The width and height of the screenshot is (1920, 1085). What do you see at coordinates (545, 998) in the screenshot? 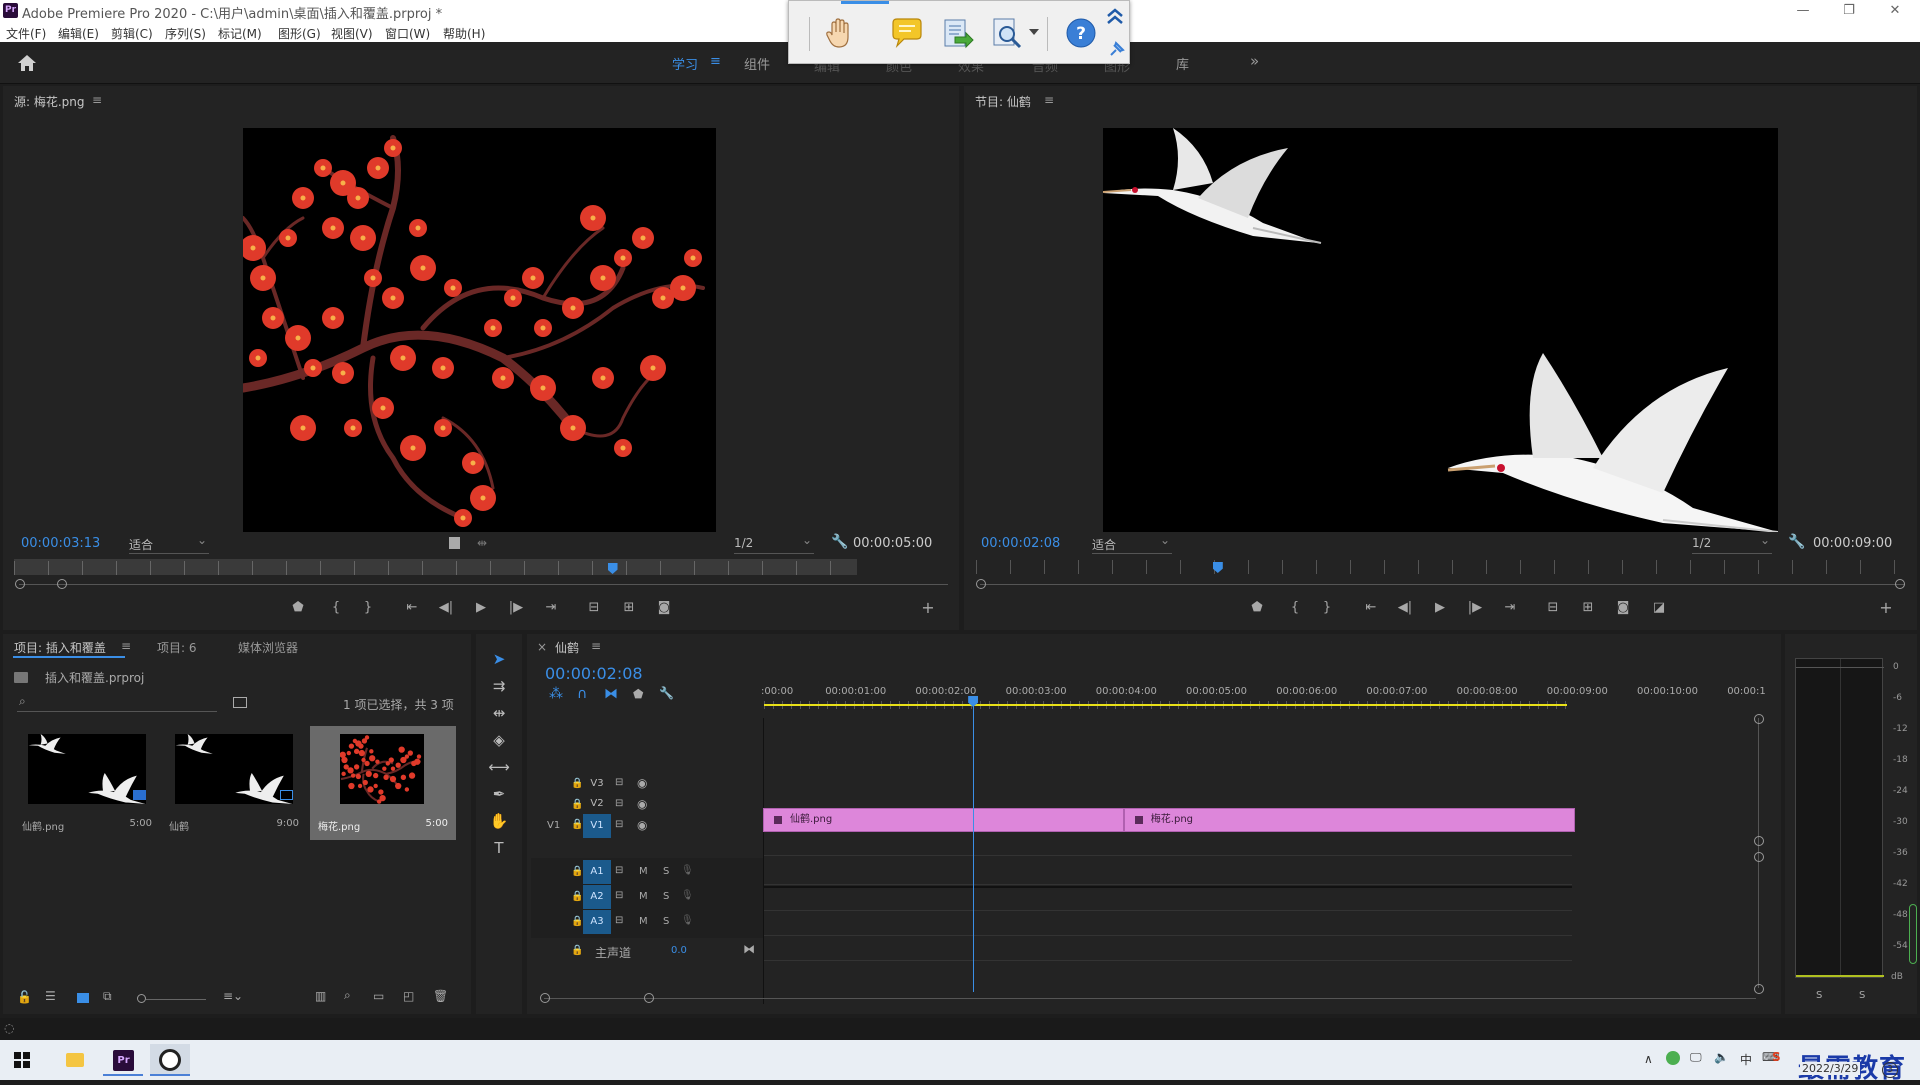
I see `hscroll-handle-left` at bounding box center [545, 998].